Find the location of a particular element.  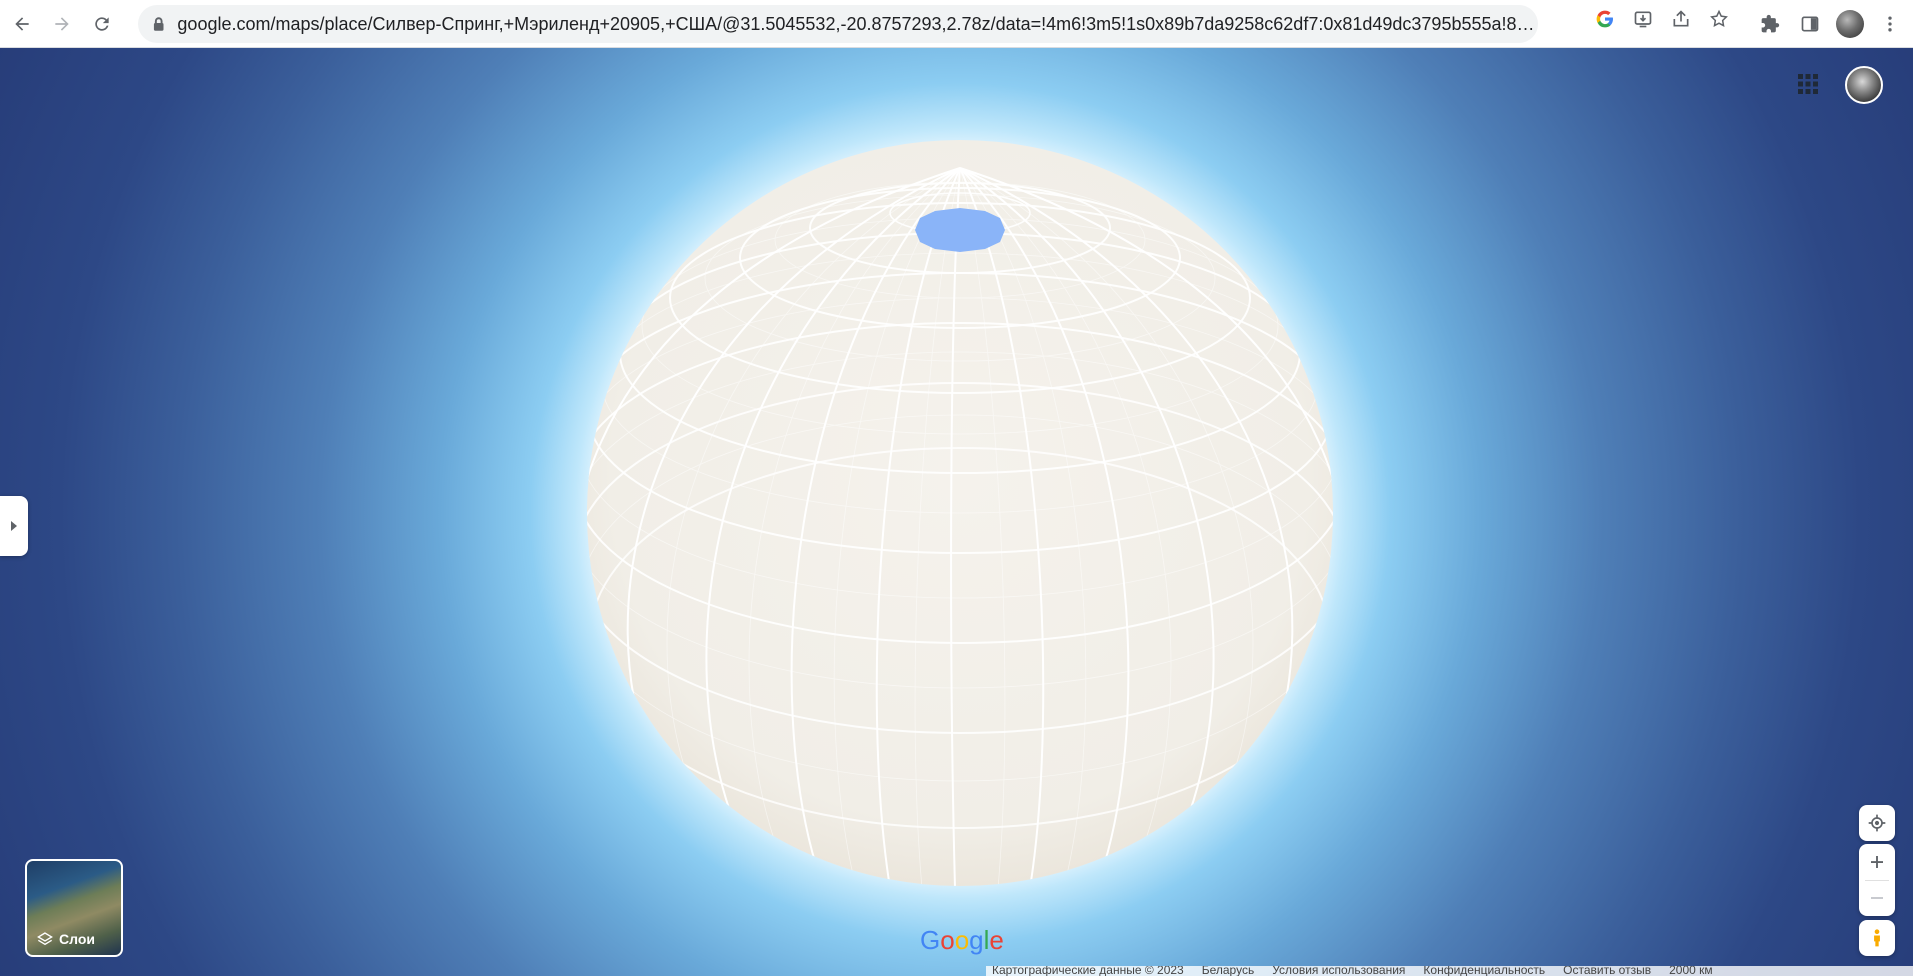

google-apps-button is located at coordinates (1808, 84).